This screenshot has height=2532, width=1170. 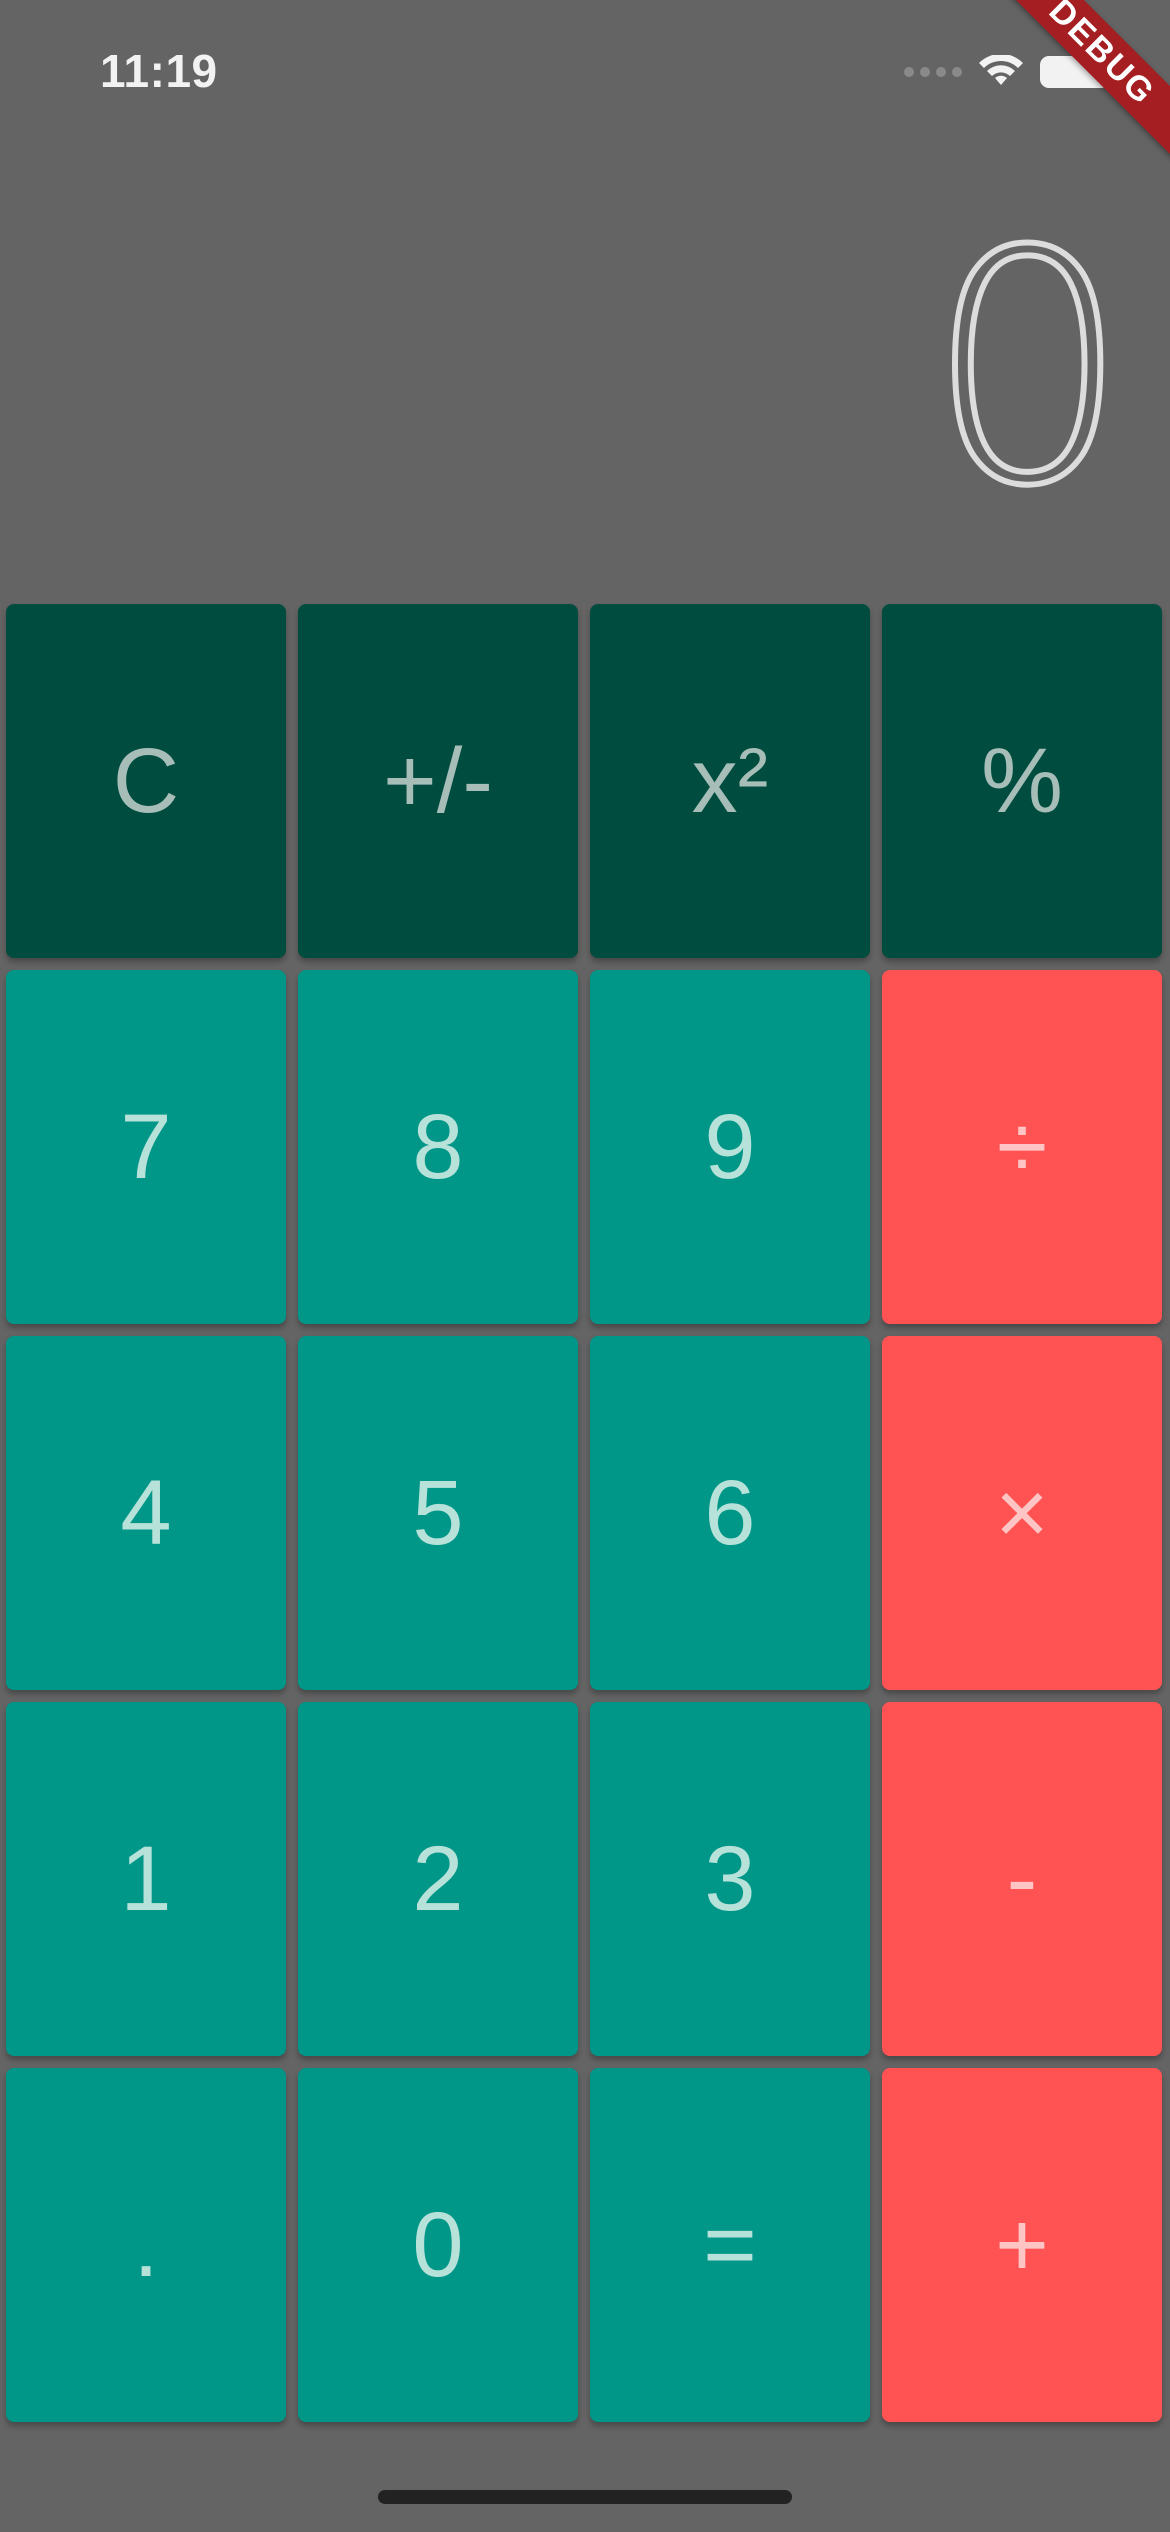 What do you see at coordinates (438, 1879) in the screenshot?
I see `digit-2-button: 2` at bounding box center [438, 1879].